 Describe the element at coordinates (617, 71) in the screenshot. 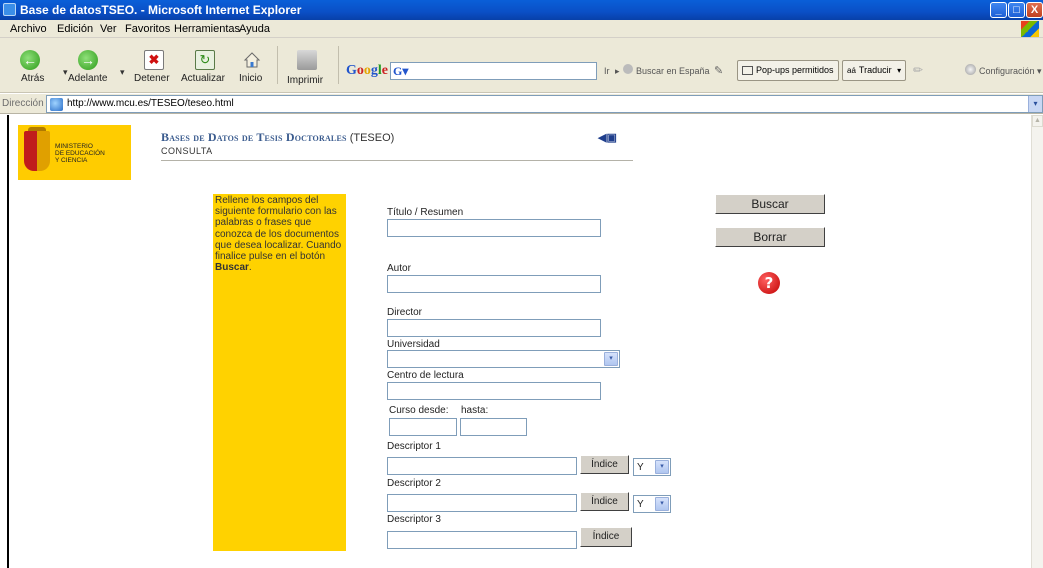

I see `google-arrow-icon: ▸` at that location.